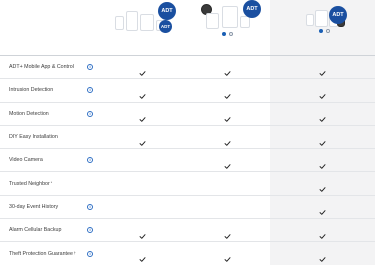  Describe the element at coordinates (187, 206) in the screenshot. I see `table-row: 30-day Event History i` at that location.